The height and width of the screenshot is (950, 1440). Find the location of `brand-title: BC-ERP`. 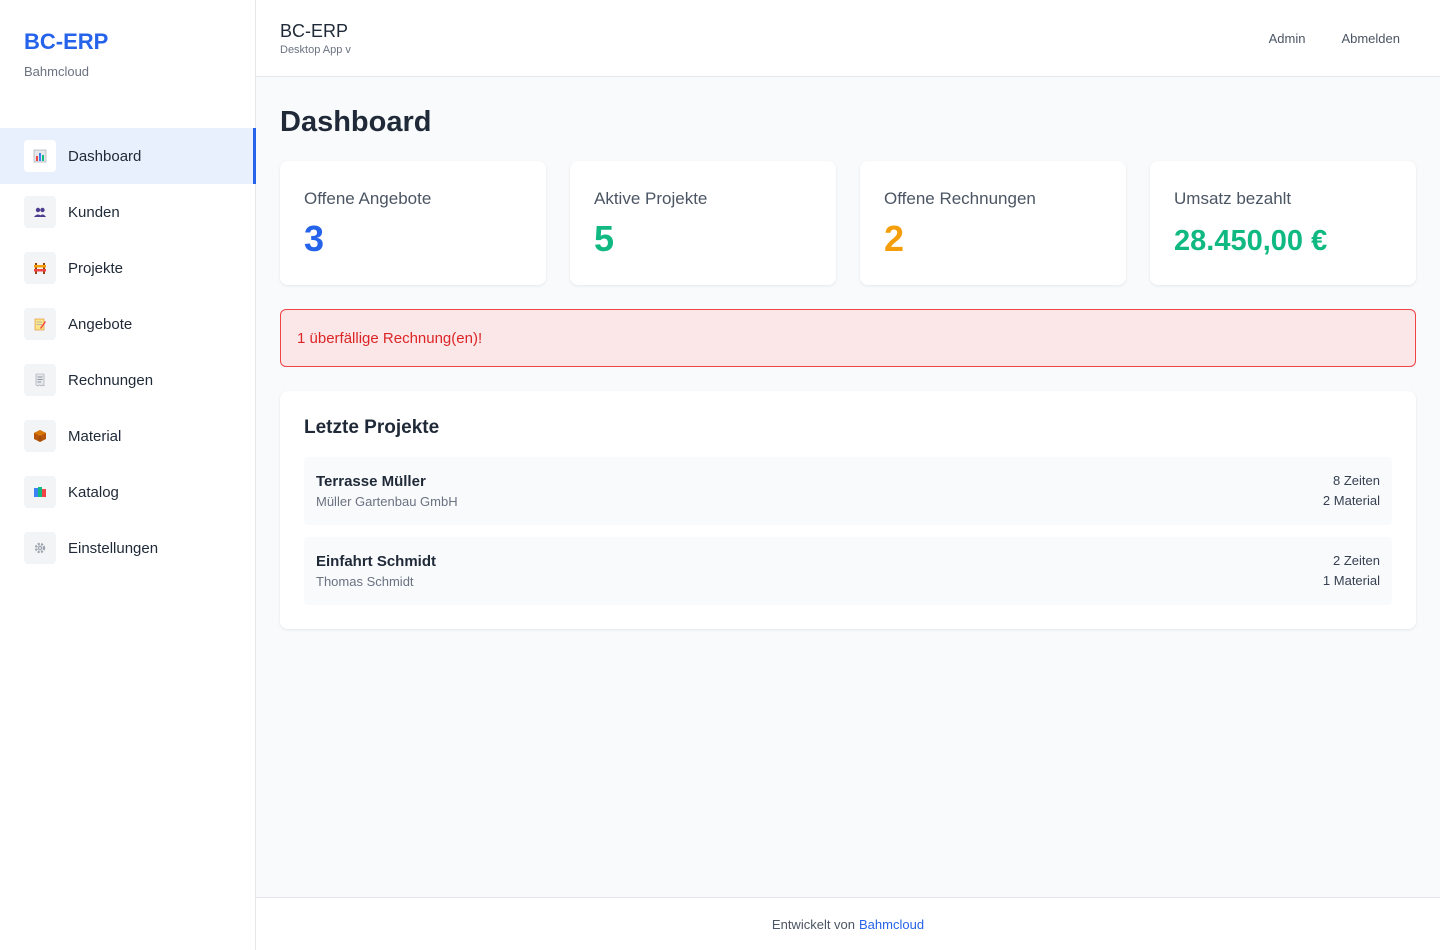

brand-title: BC-ERP is located at coordinates (66, 41).